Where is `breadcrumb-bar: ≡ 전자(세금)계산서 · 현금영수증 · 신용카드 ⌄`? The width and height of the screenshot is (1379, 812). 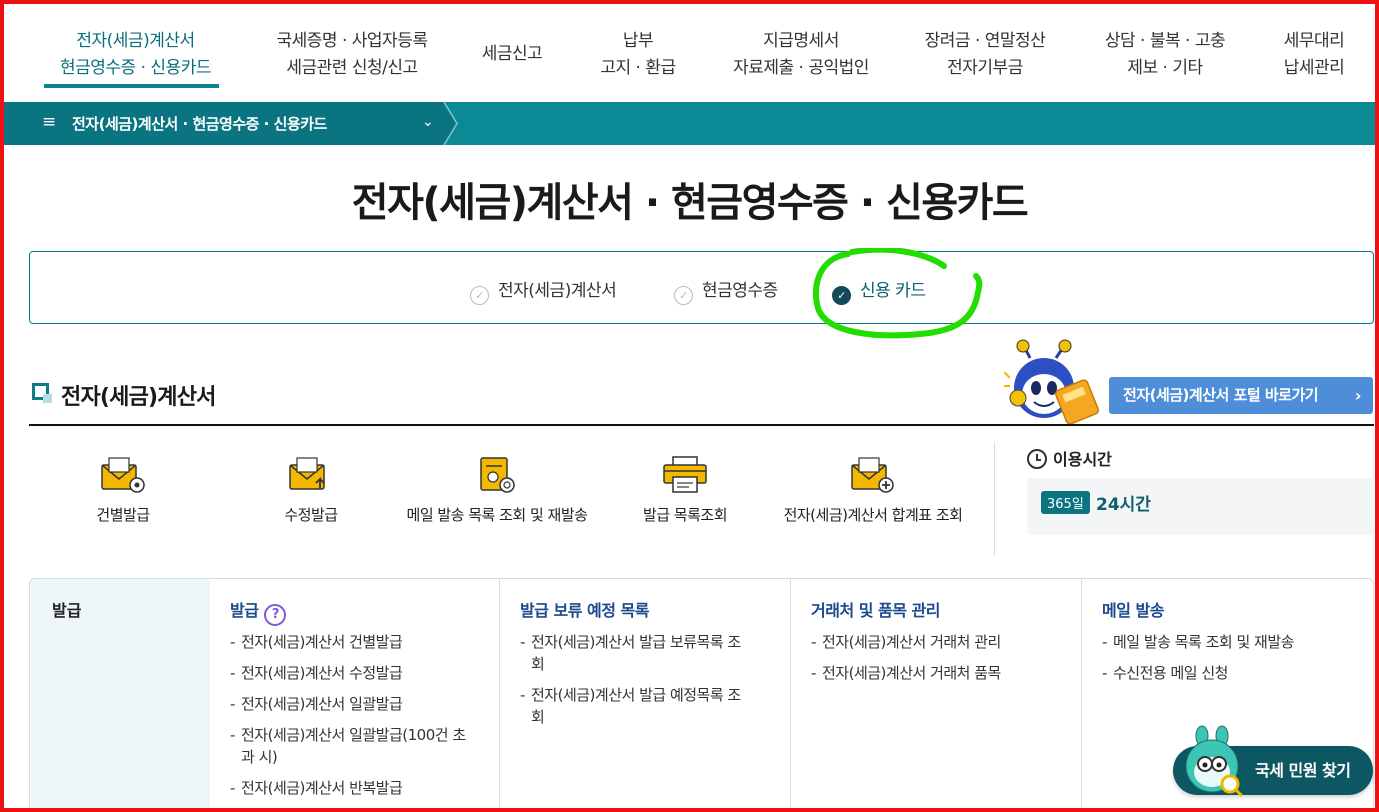 breadcrumb-bar: ≡ 전자(세금)계산서 · 현금영수증 · 신용카드 ⌄ is located at coordinates (689, 123).